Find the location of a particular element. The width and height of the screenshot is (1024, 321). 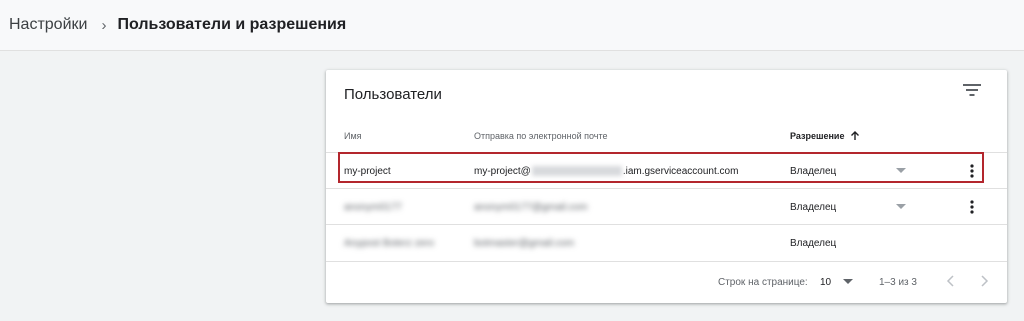

user-email: botmaster@gmail.com is located at coordinates (524, 243).